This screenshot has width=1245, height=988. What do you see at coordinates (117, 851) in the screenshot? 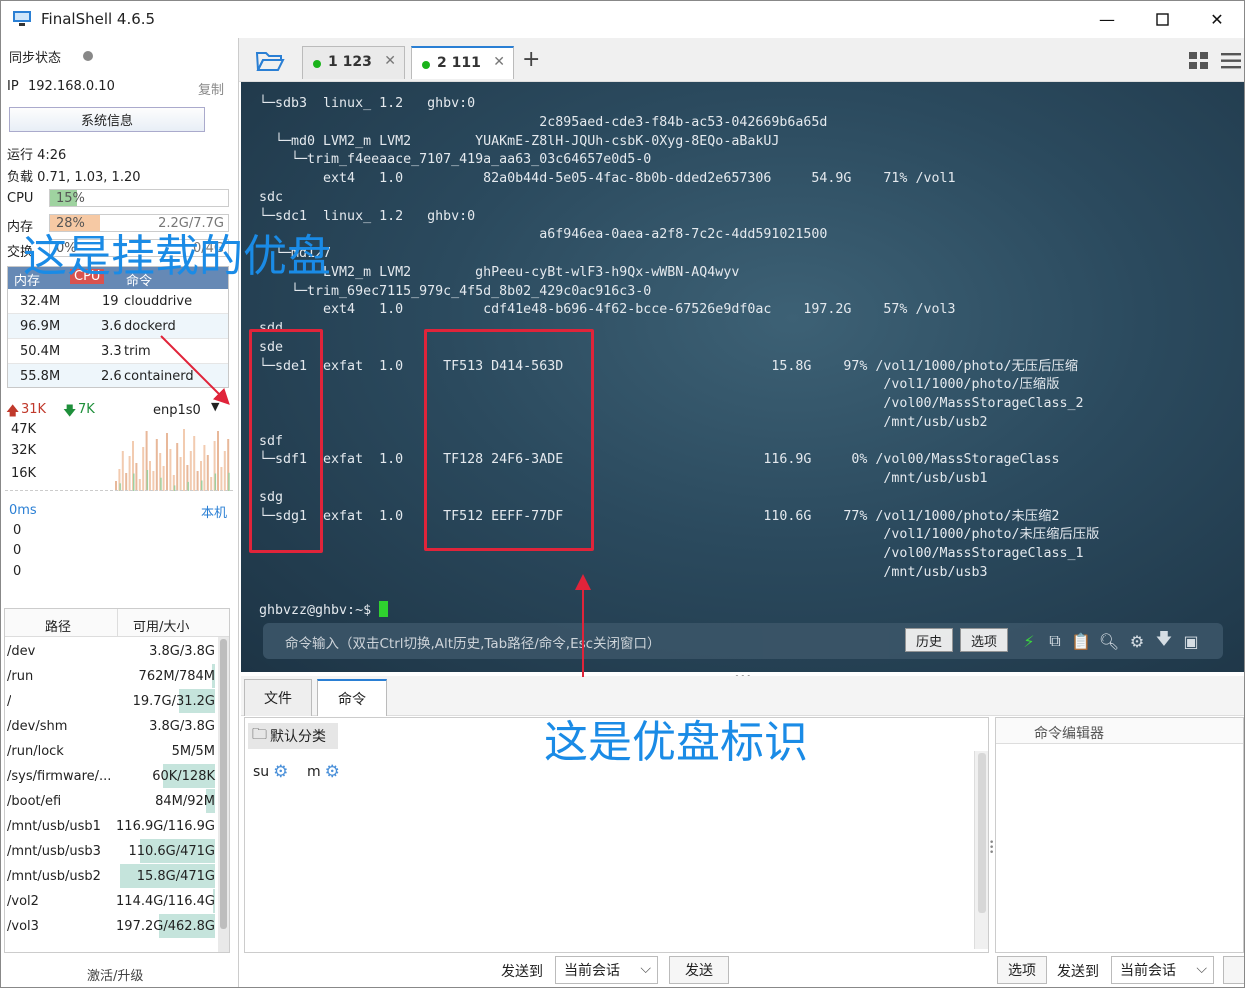
I see `disk-row: /mnt/usb/usb3 110.6G/471G` at bounding box center [117, 851].